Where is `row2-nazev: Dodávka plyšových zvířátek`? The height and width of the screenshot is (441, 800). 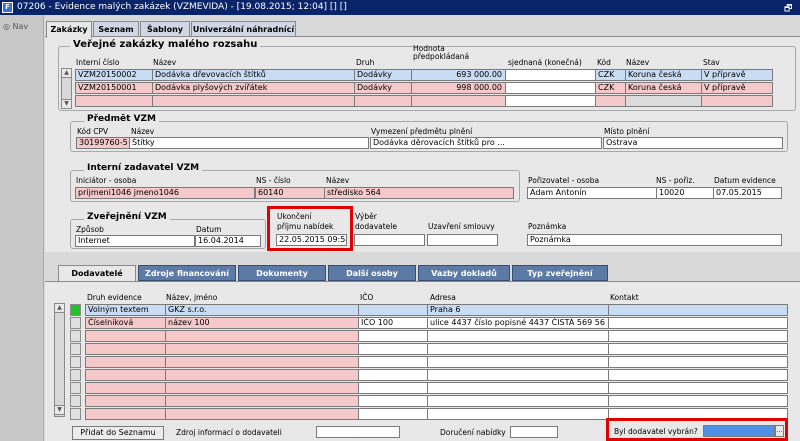 row2-nazev: Dodávka plyšových zvířátek is located at coordinates (253, 88).